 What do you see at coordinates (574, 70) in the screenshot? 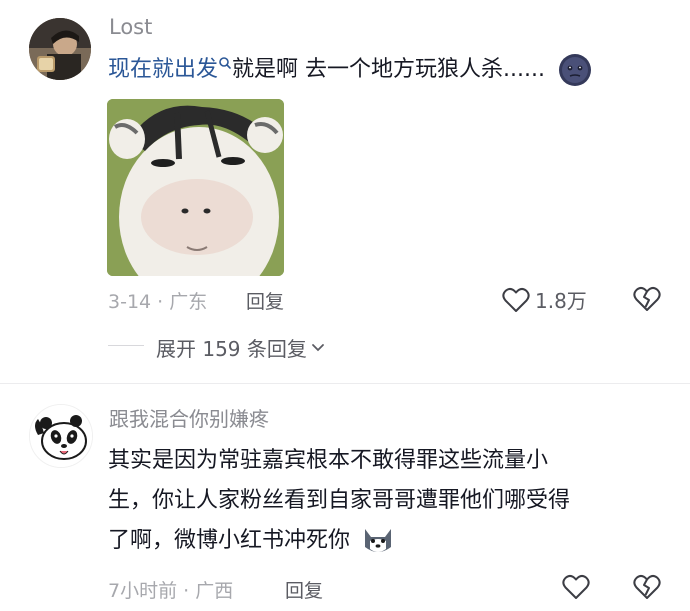
I see `emoji-sticker-icon` at bounding box center [574, 70].